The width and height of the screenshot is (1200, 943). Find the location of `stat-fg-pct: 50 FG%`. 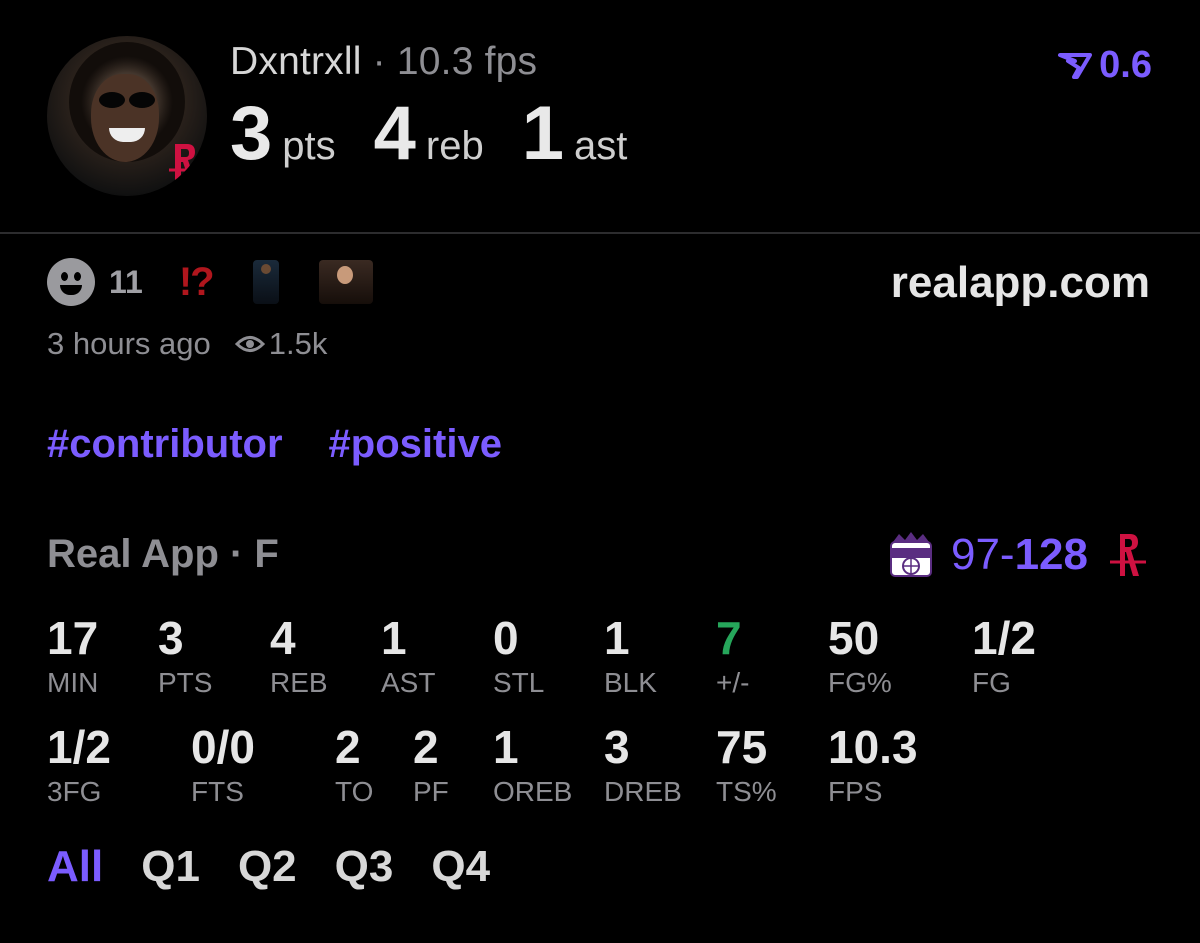

stat-fg-pct: 50 FG% is located at coordinates (888, 656).